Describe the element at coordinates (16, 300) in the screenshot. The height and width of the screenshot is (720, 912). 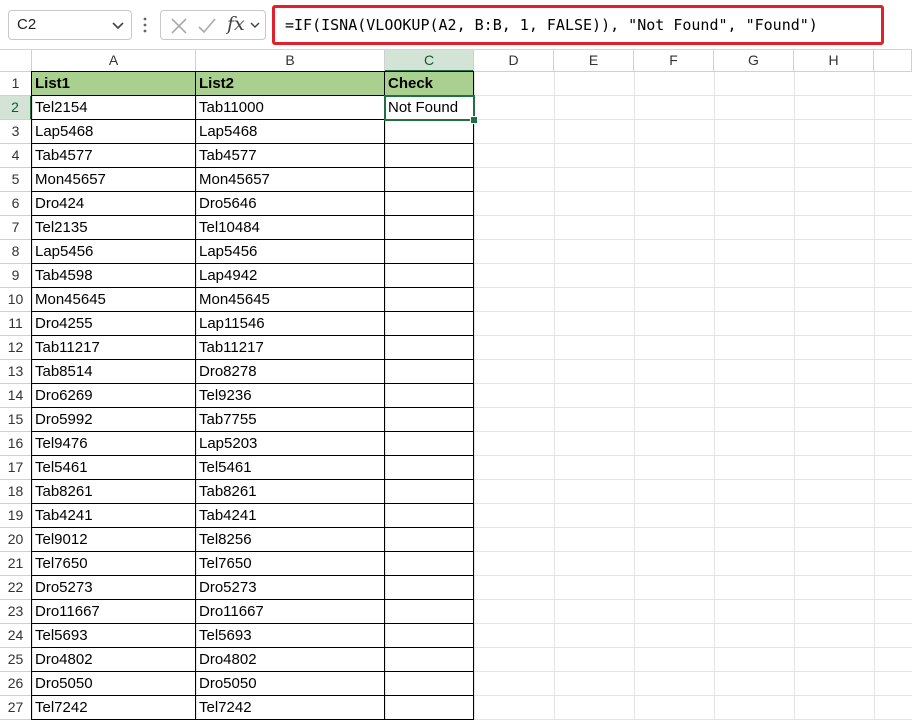
I see `row-header-10: 10` at that location.